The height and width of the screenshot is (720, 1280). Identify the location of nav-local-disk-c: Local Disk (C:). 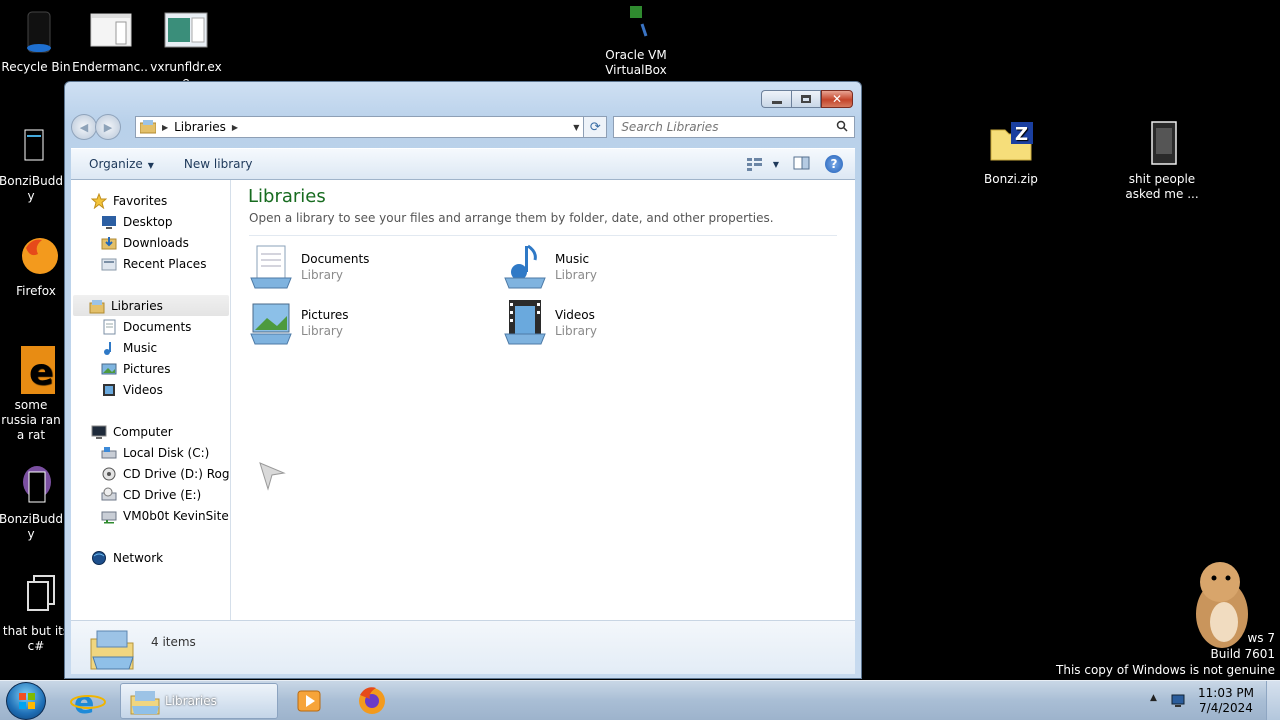
(155, 452).